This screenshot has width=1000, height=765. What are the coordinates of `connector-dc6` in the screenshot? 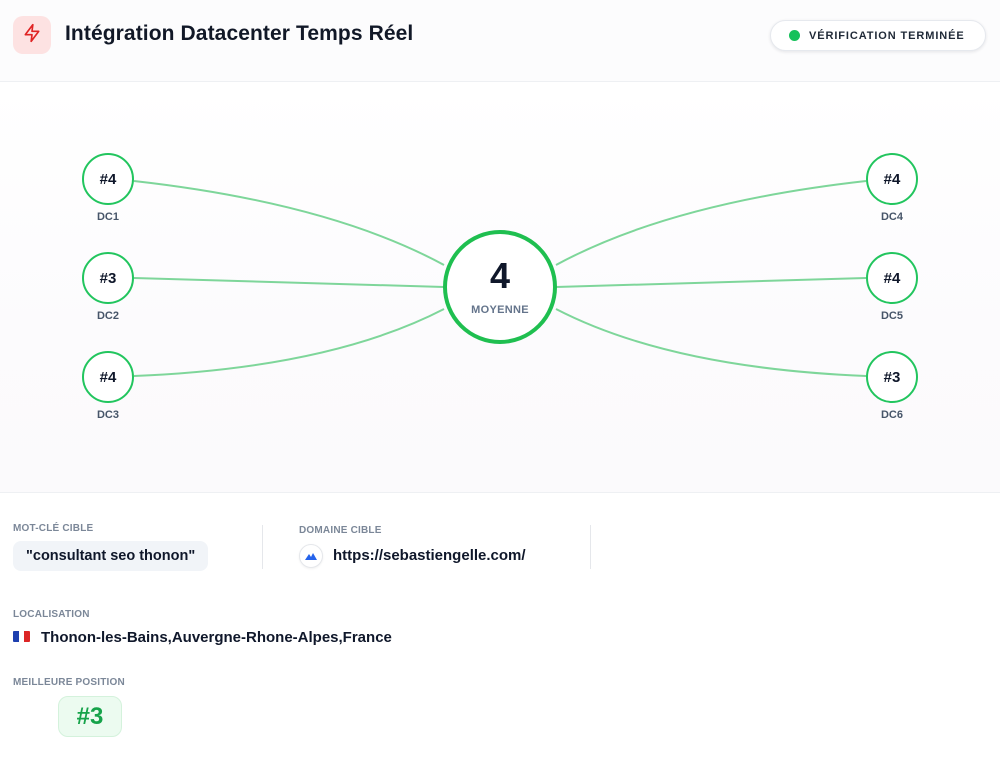 It's located at (711, 342).